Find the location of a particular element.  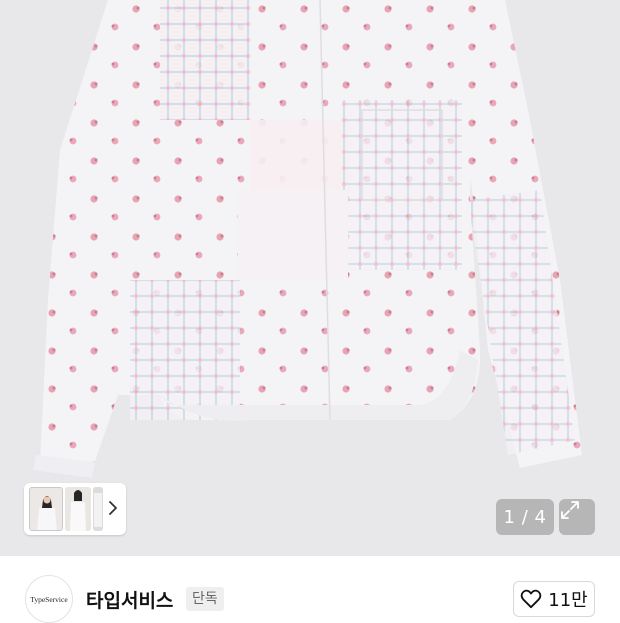

expand-icon is located at coordinates (570, 510).